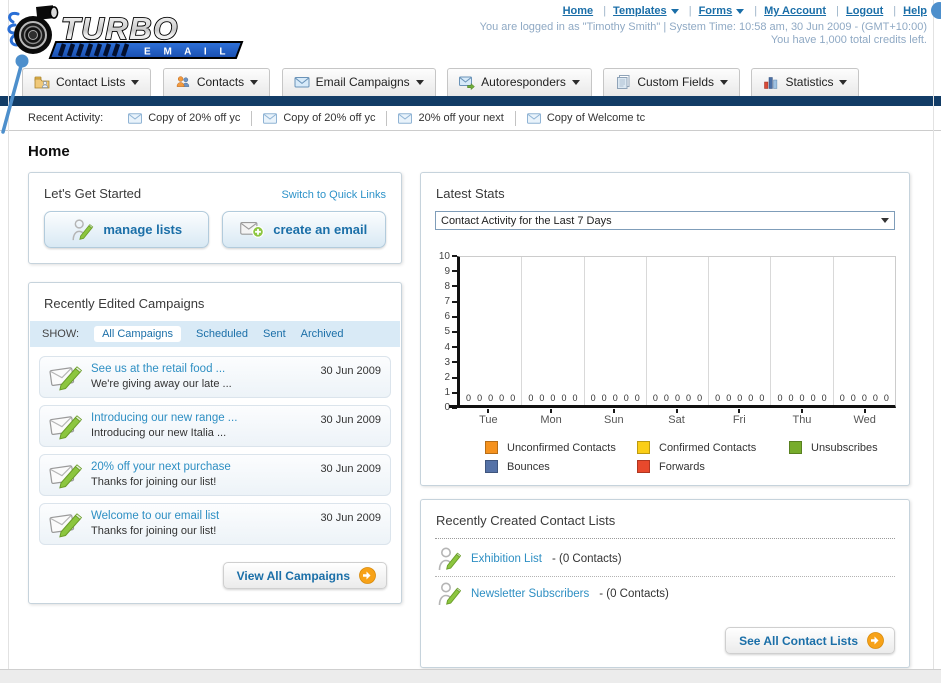  What do you see at coordinates (155, 516) in the screenshot?
I see `campaign-title-link: Welcome to our email list` at bounding box center [155, 516].